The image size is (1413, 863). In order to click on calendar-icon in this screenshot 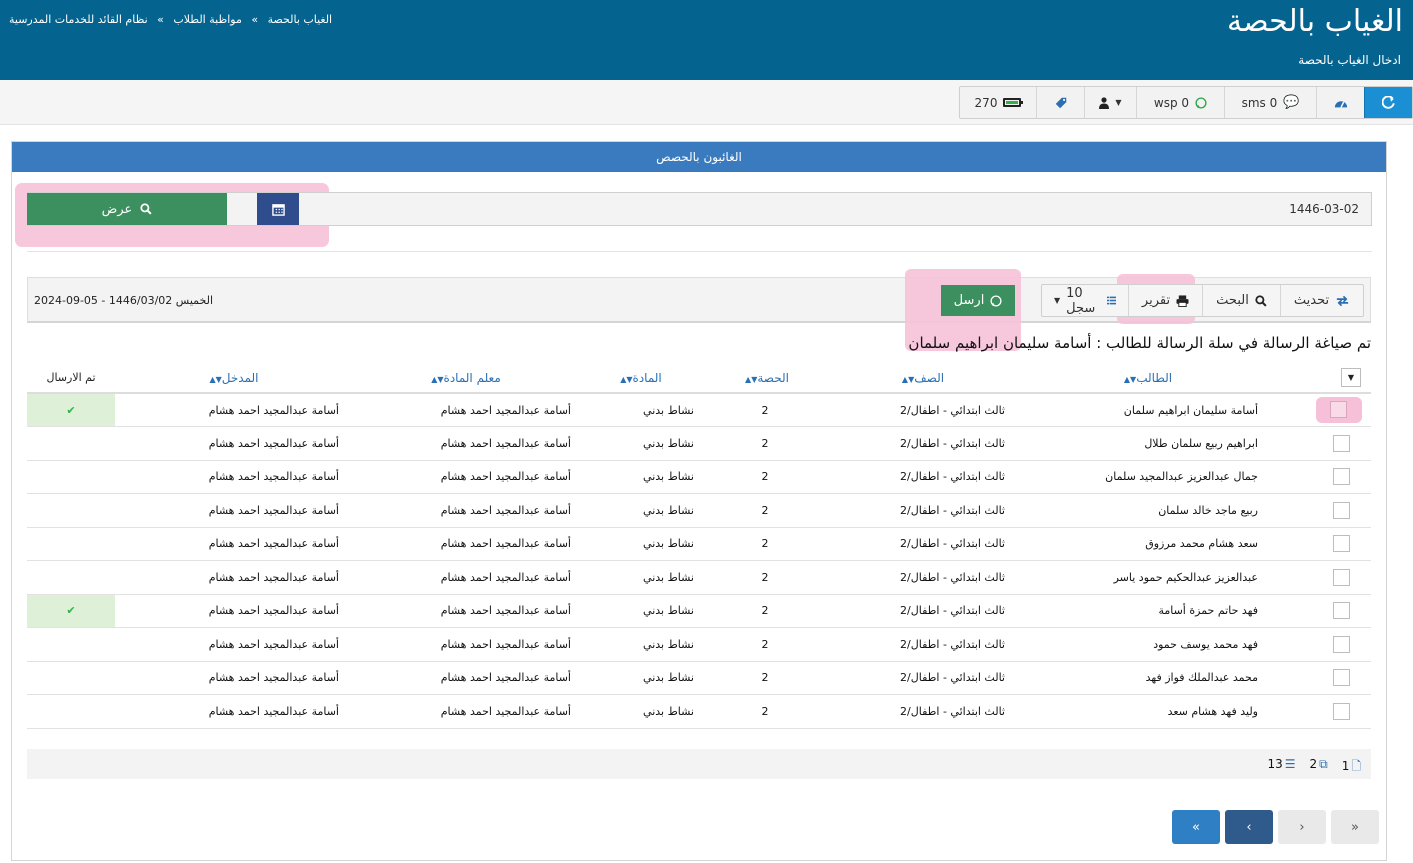, I will do `click(278, 209)`.